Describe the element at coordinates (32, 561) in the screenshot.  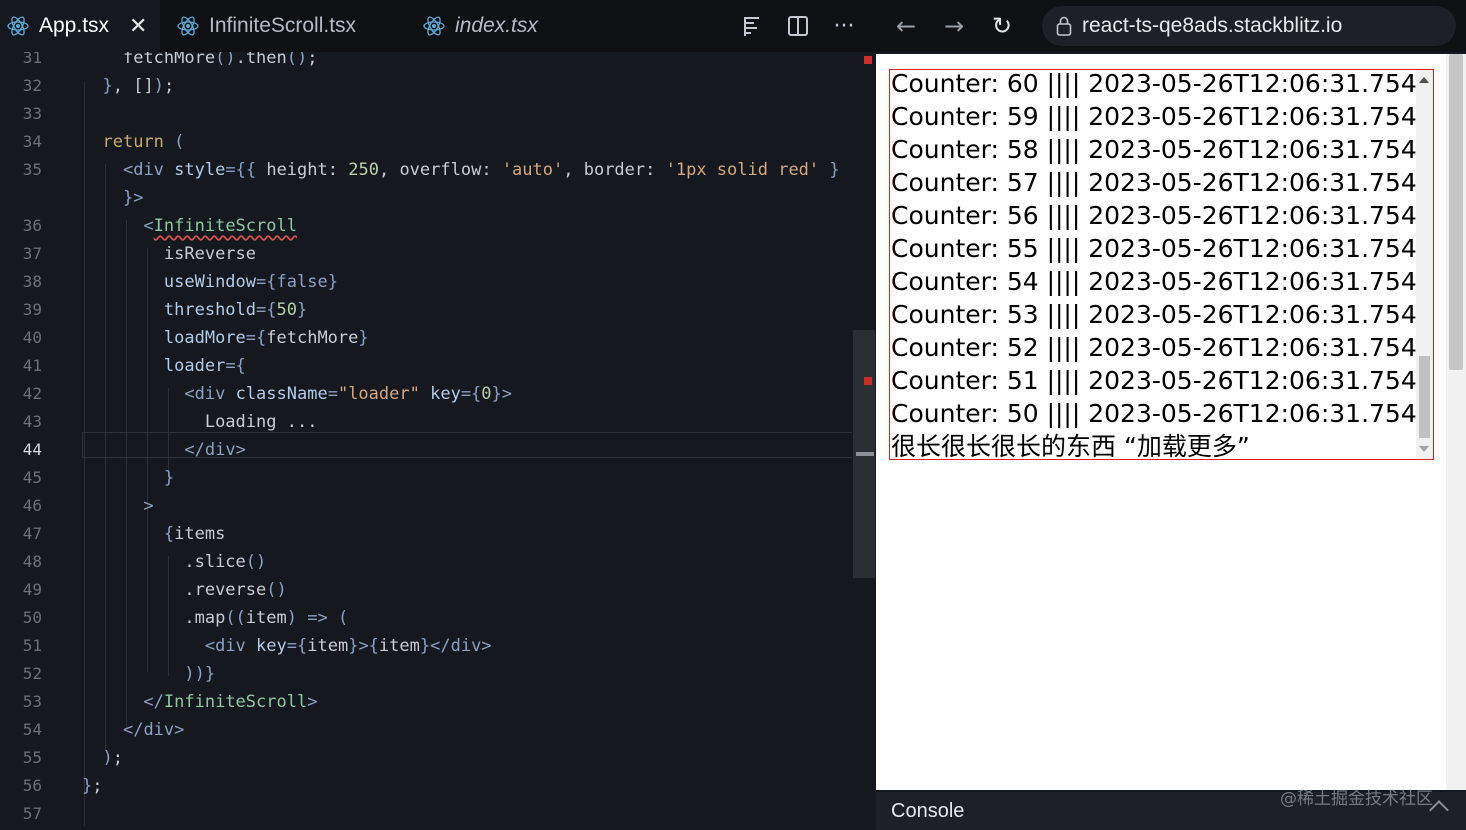
I see `line-number: 48` at that location.